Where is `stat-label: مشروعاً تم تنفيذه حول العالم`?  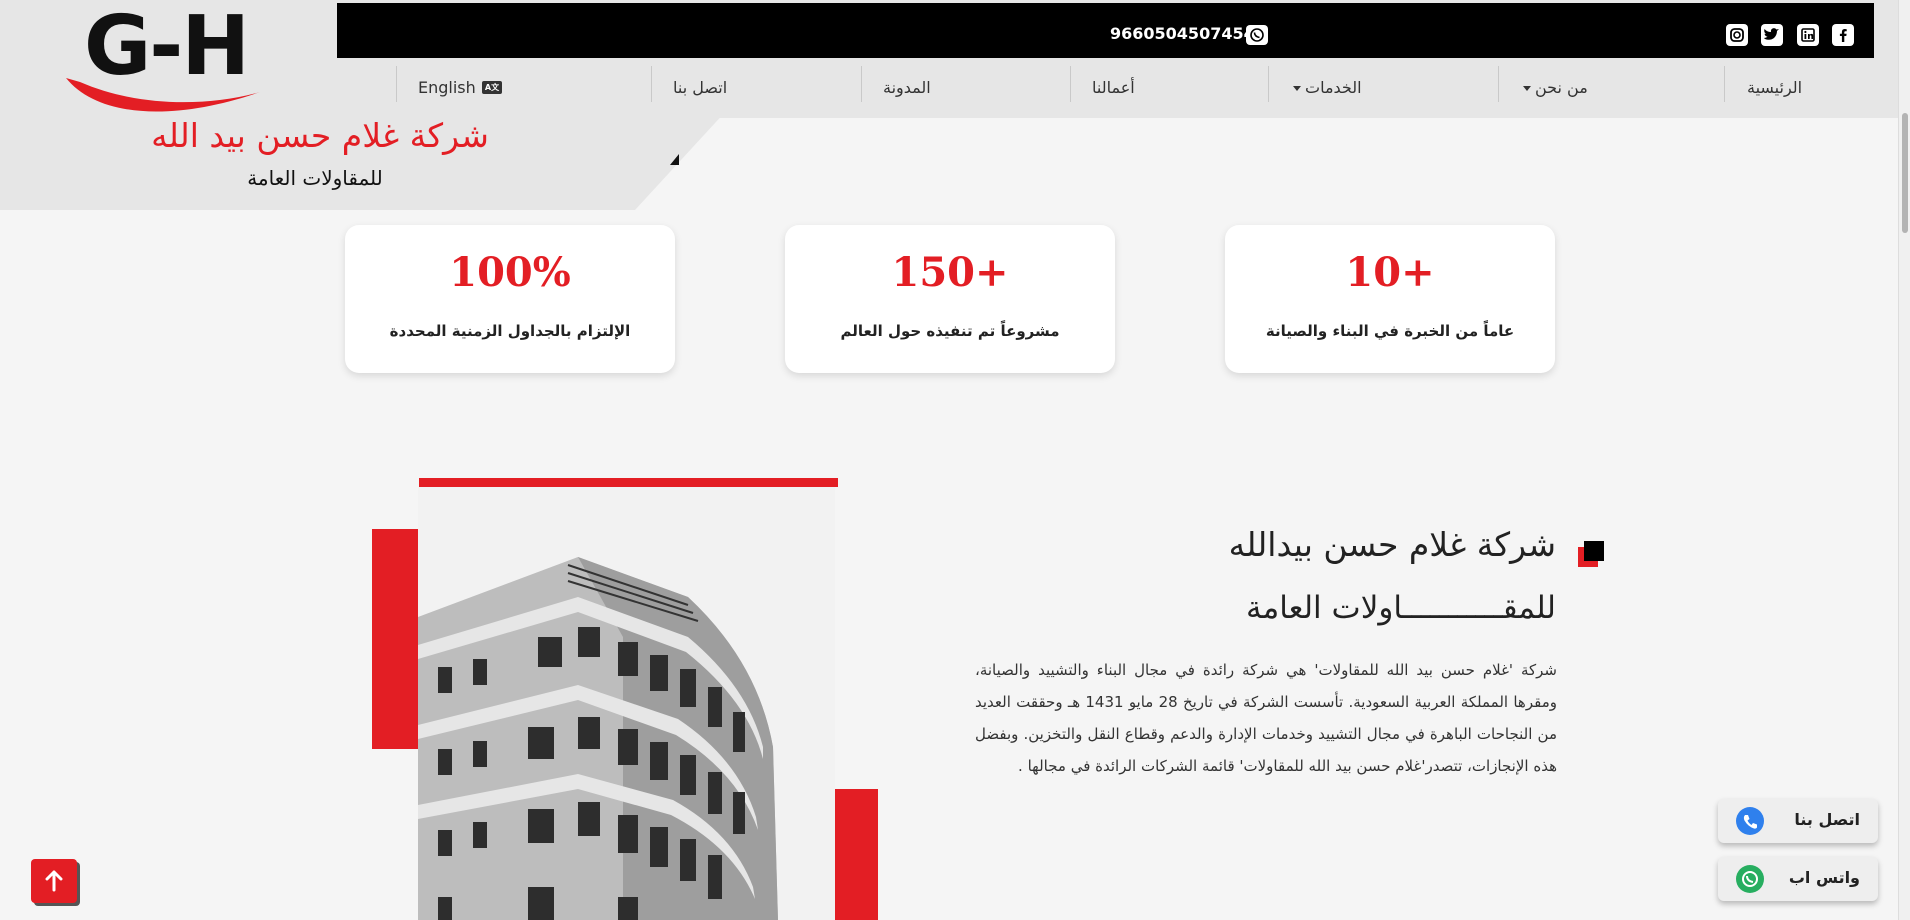
stat-label: مشروعاً تم تنفيذه حول العالم is located at coordinates (950, 331).